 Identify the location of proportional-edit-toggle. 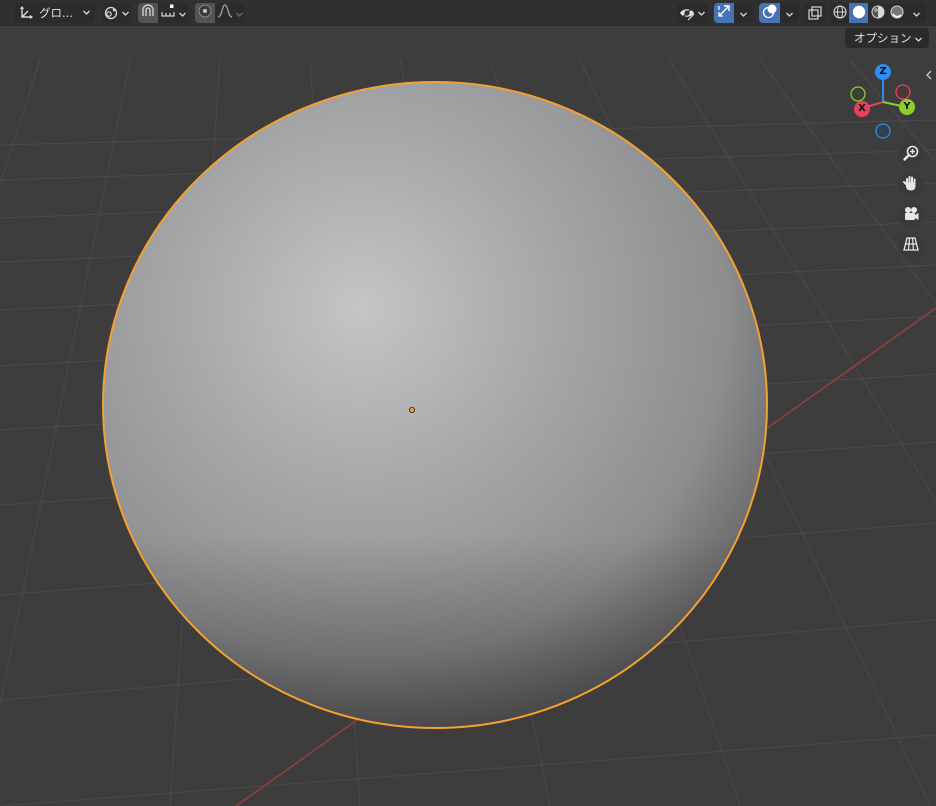
(205, 13).